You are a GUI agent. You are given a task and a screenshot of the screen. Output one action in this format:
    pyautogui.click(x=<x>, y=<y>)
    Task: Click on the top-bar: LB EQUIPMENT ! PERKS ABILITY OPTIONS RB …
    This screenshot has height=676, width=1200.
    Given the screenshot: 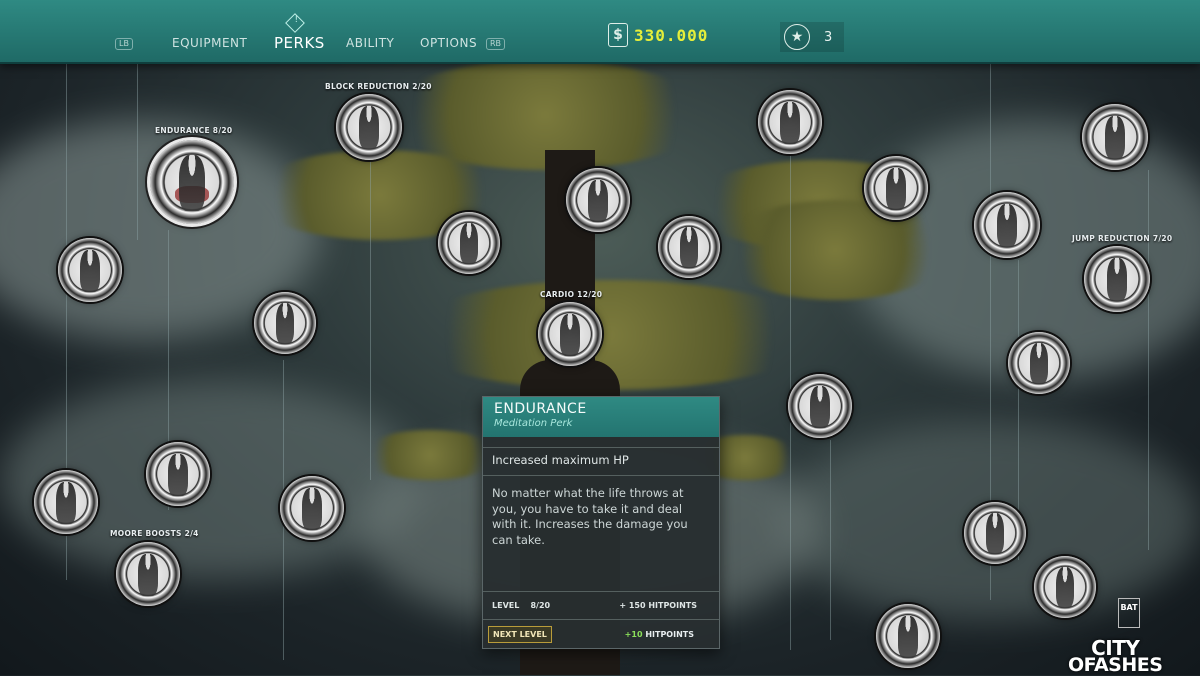 What is the action you would take?
    pyautogui.click(x=600, y=32)
    